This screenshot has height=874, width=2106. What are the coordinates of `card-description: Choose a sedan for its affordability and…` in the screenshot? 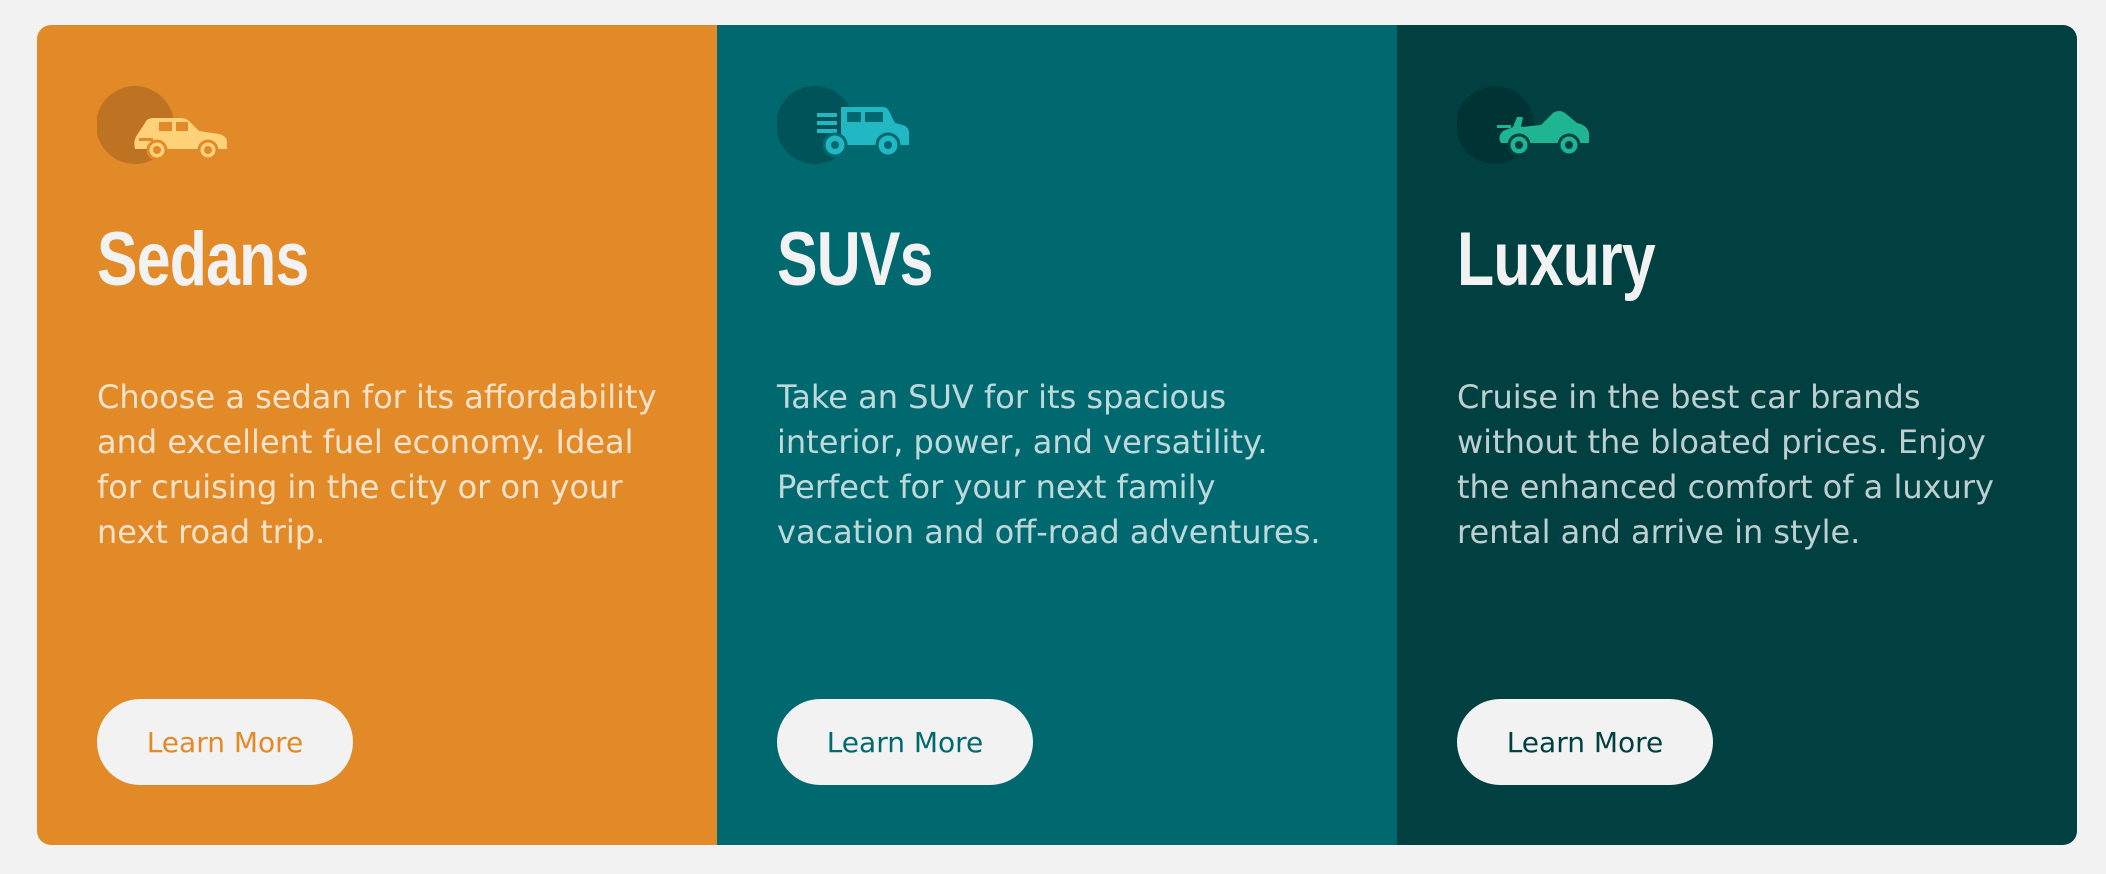 It's located at (377, 464).